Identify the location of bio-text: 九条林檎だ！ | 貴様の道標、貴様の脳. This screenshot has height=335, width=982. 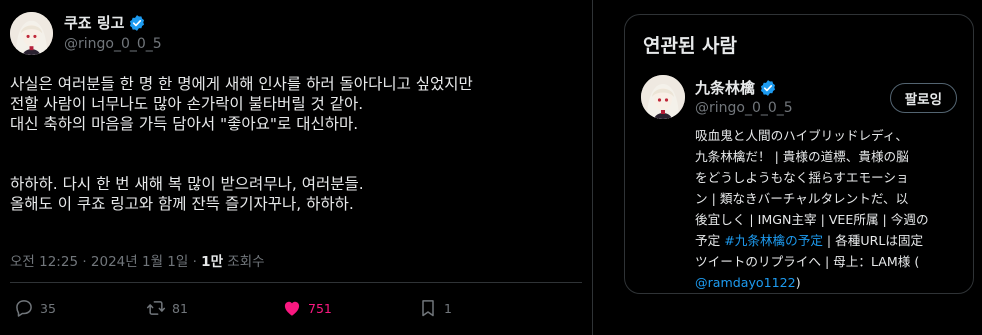
(802, 156).